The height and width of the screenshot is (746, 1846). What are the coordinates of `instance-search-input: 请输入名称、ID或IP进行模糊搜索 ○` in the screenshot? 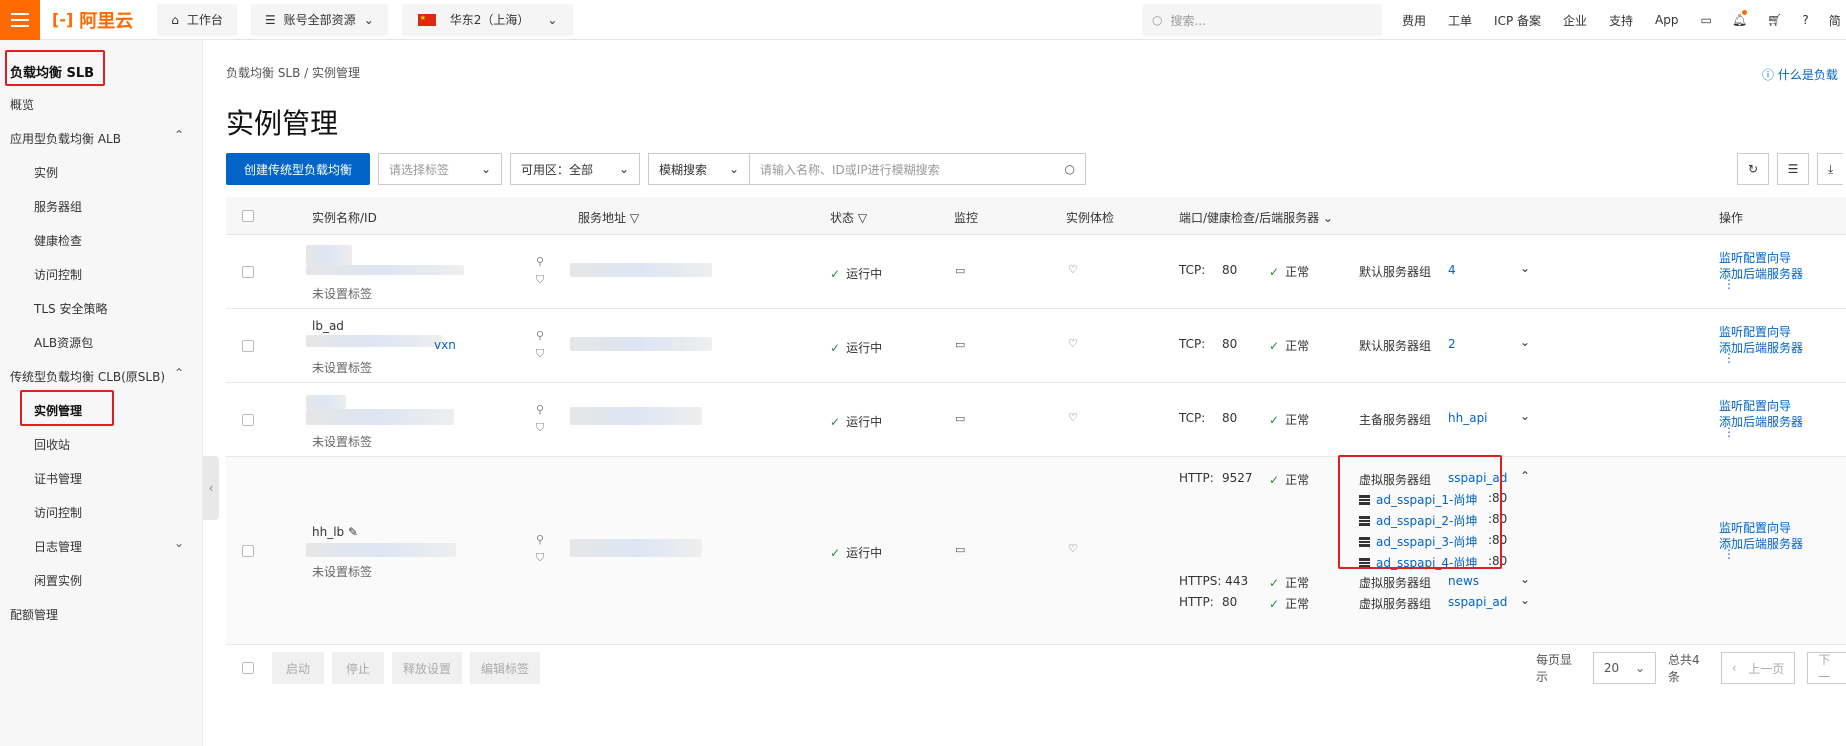 It's located at (918, 169).